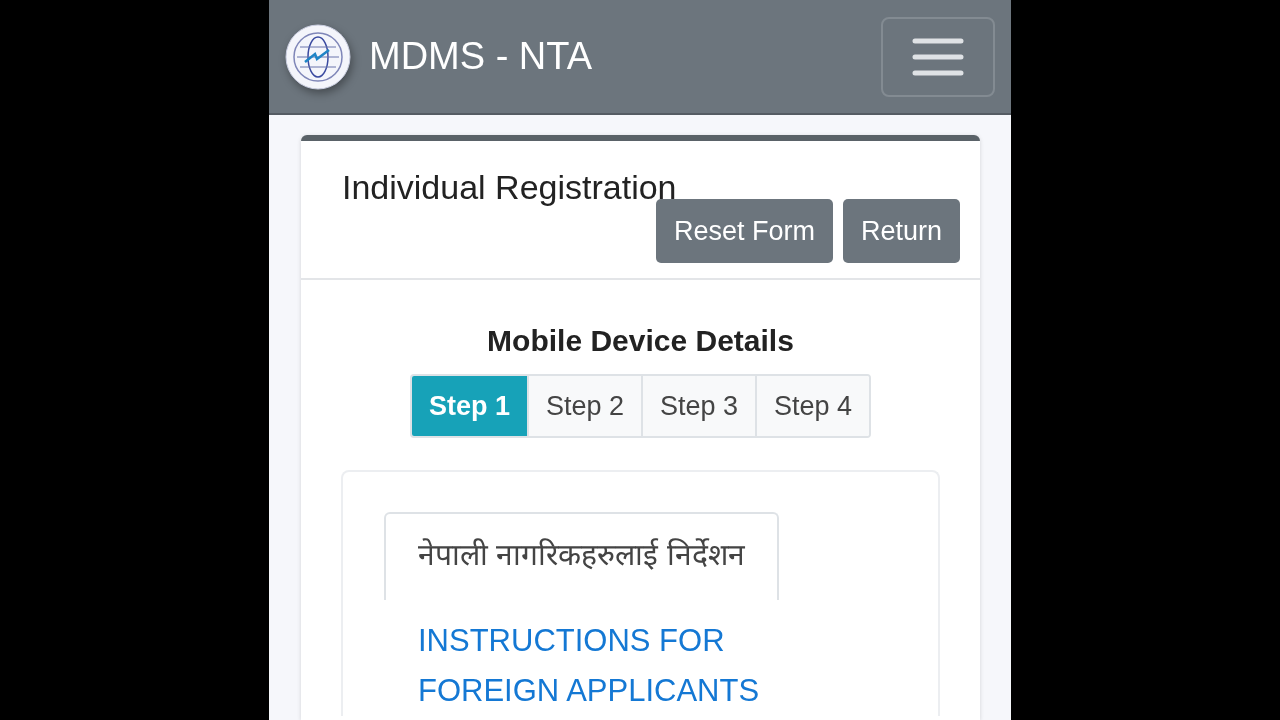  I want to click on instruction-tab: INSTRUCTIONS FOR FOREIGN APPLICANTS, so click(646, 658).